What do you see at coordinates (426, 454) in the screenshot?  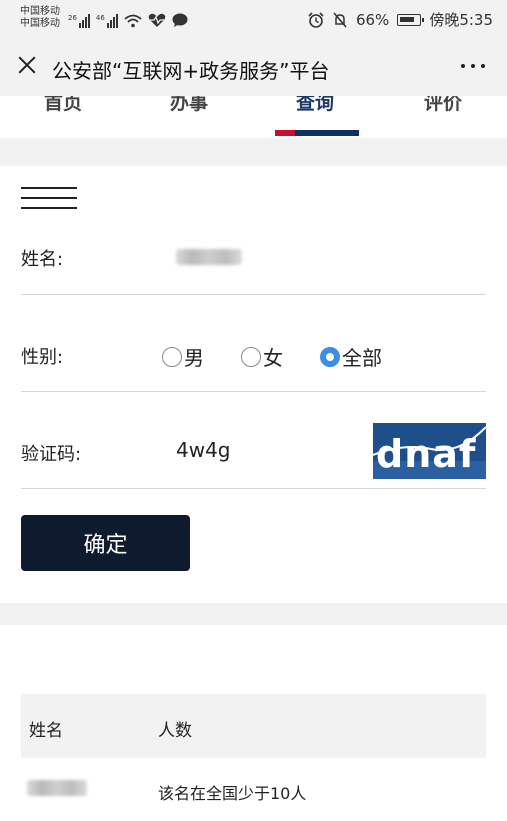 I see `captcha-text: dnaf` at bounding box center [426, 454].